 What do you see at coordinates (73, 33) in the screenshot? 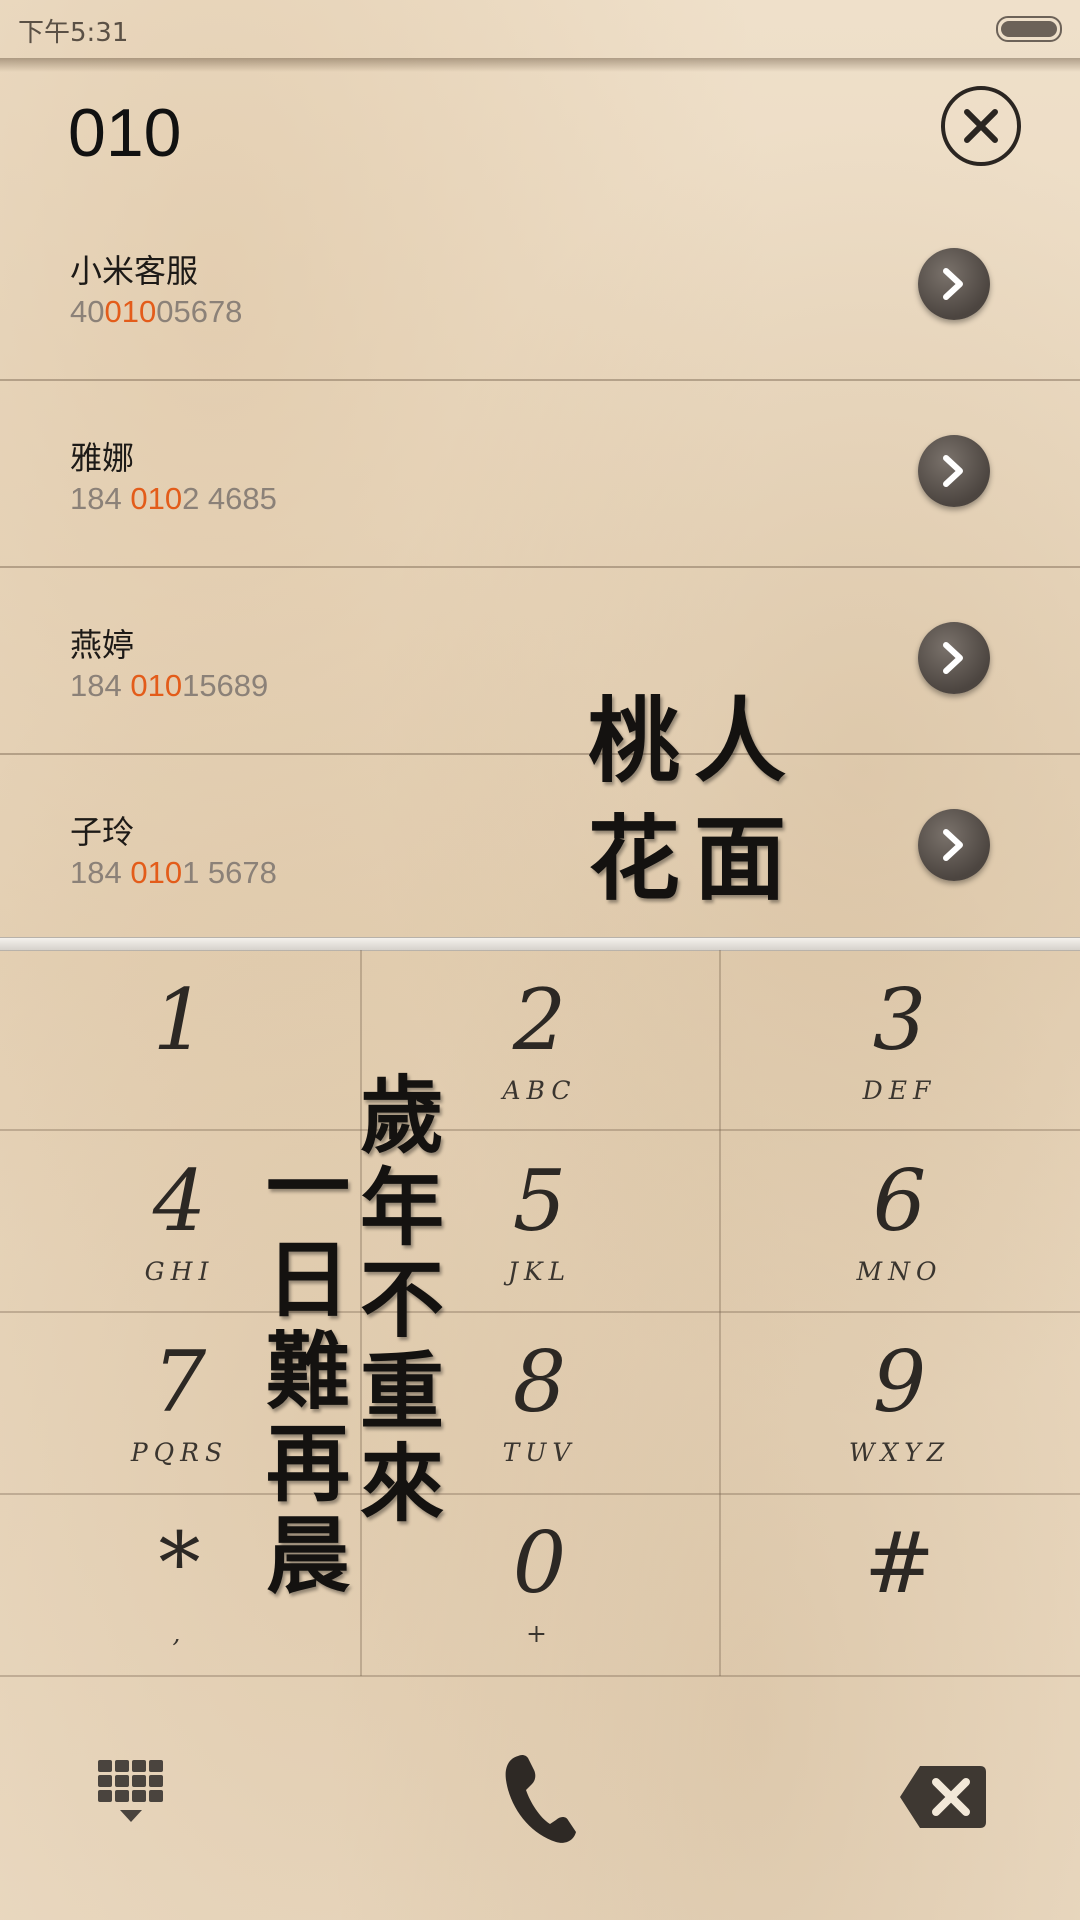
I see `status-time: 下午5:31` at bounding box center [73, 33].